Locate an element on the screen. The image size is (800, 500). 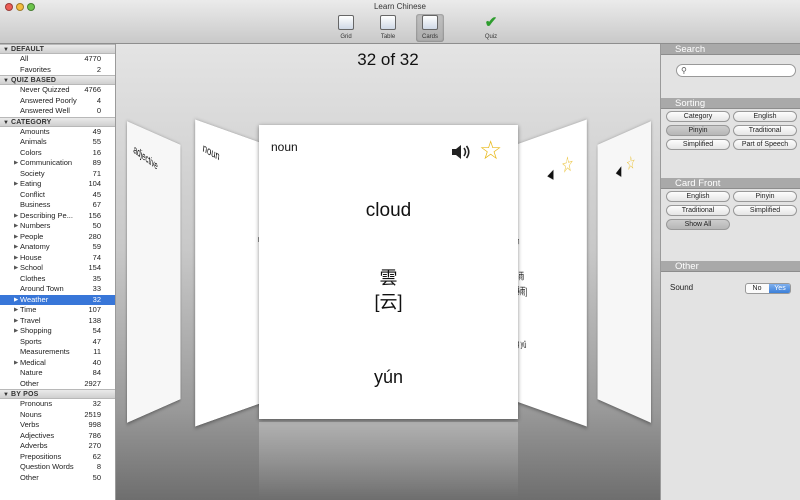
sort-traditional-button: Traditional is located at coordinates (765, 130).